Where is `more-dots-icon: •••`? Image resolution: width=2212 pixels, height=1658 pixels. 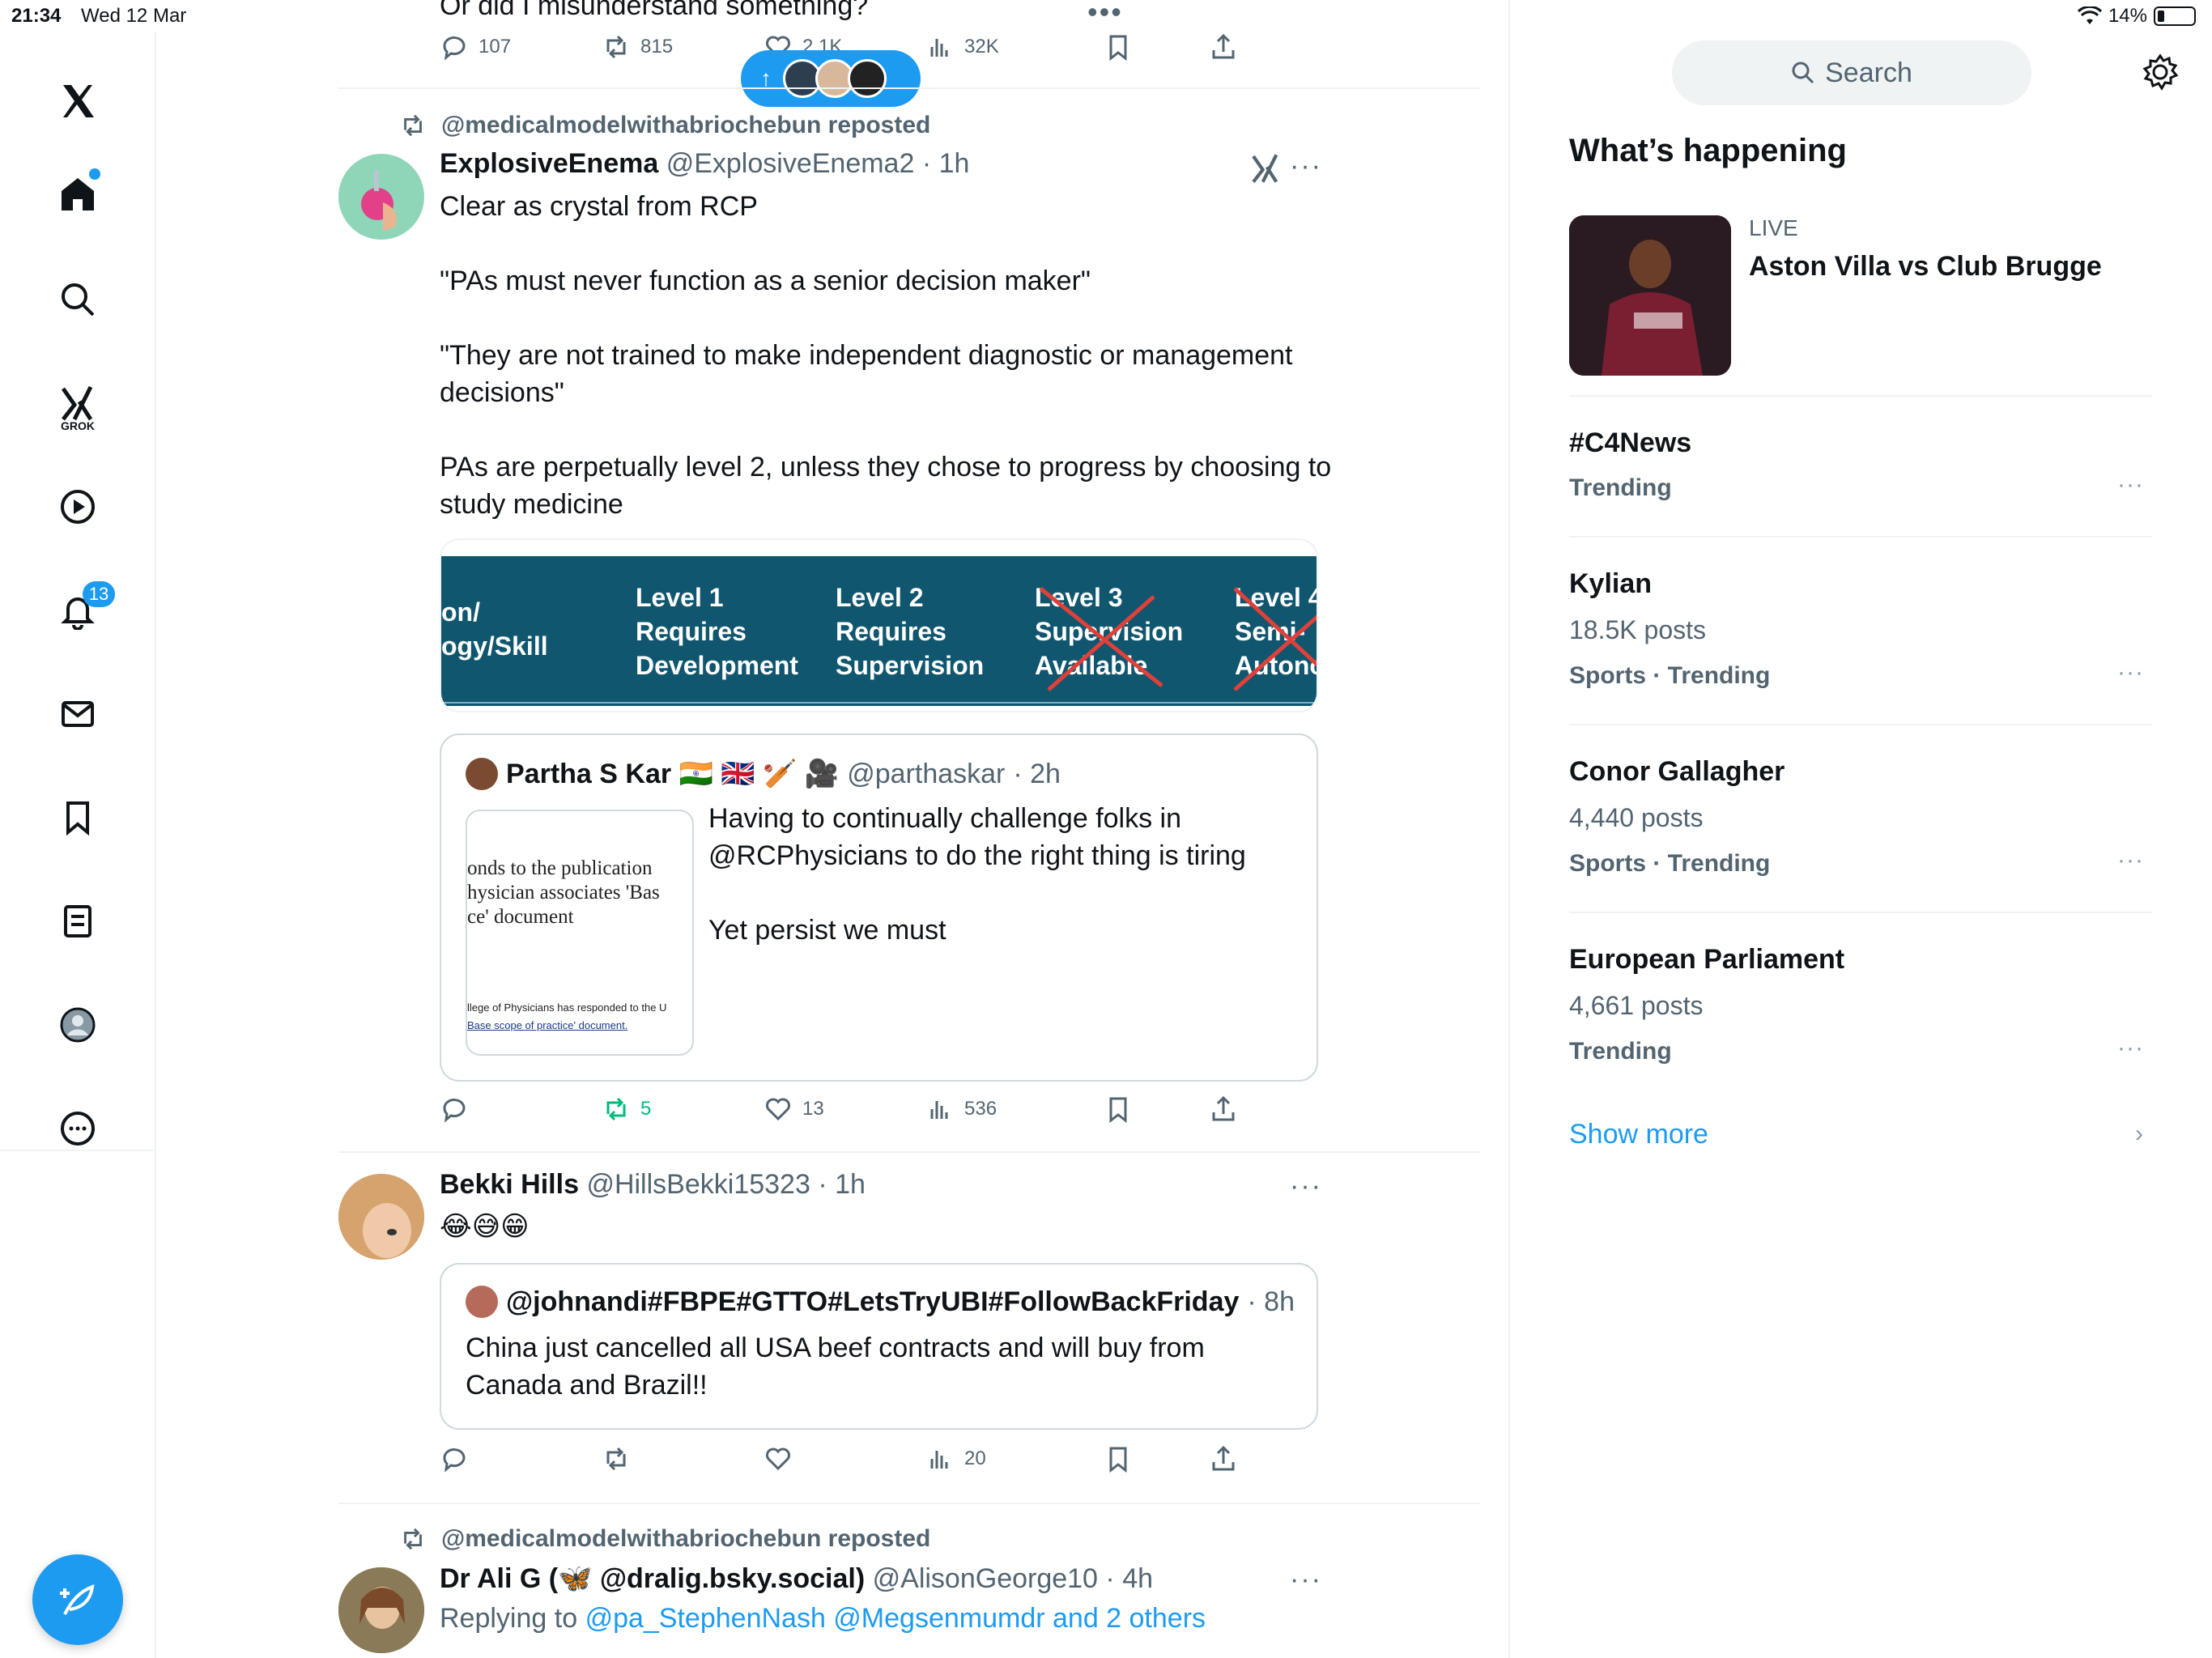
more-dots-icon: ••• is located at coordinates (1105, 14).